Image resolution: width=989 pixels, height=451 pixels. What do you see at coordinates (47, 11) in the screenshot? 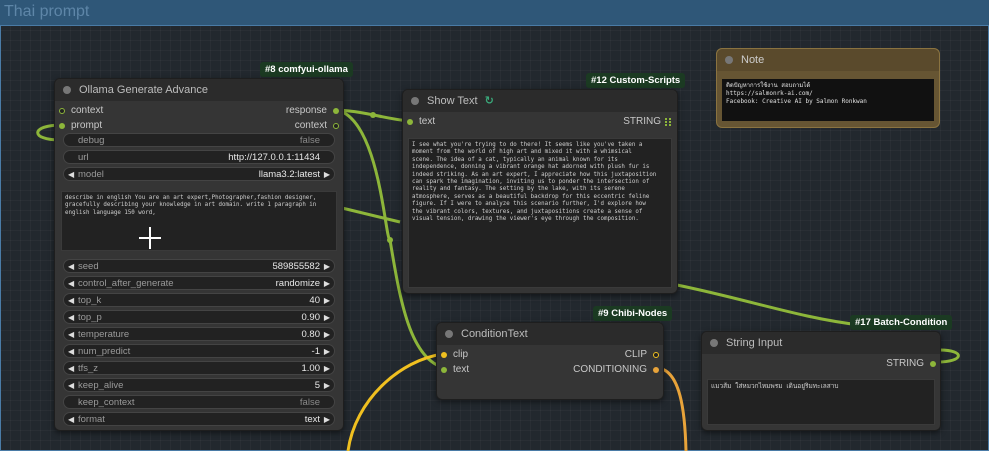
I see `group-title: Thai prompt` at bounding box center [47, 11].